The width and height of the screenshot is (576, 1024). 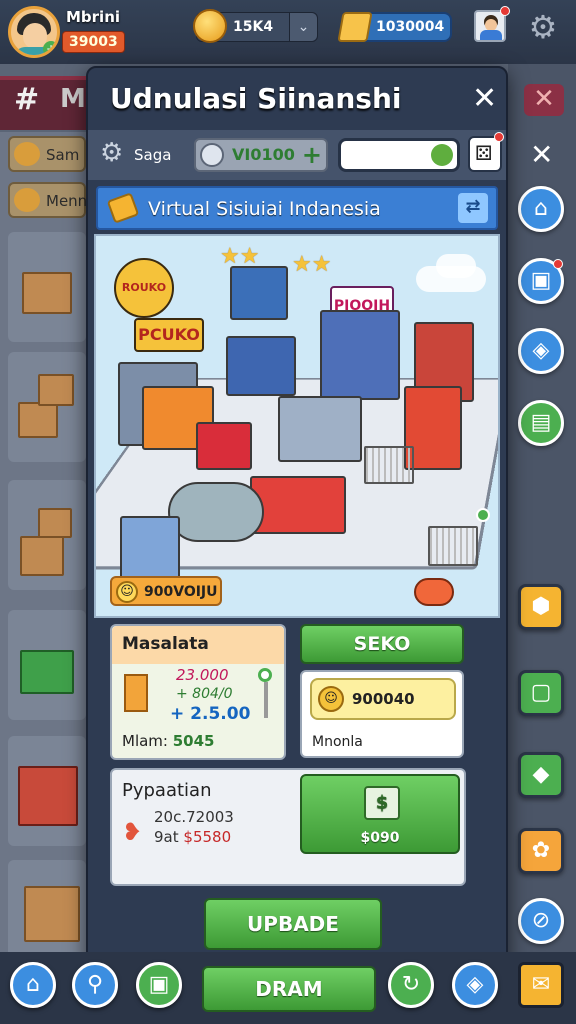 What do you see at coordinates (166, 591) in the screenshot?
I see `scene-value-badge: ☺ 900VOIJU` at bounding box center [166, 591].